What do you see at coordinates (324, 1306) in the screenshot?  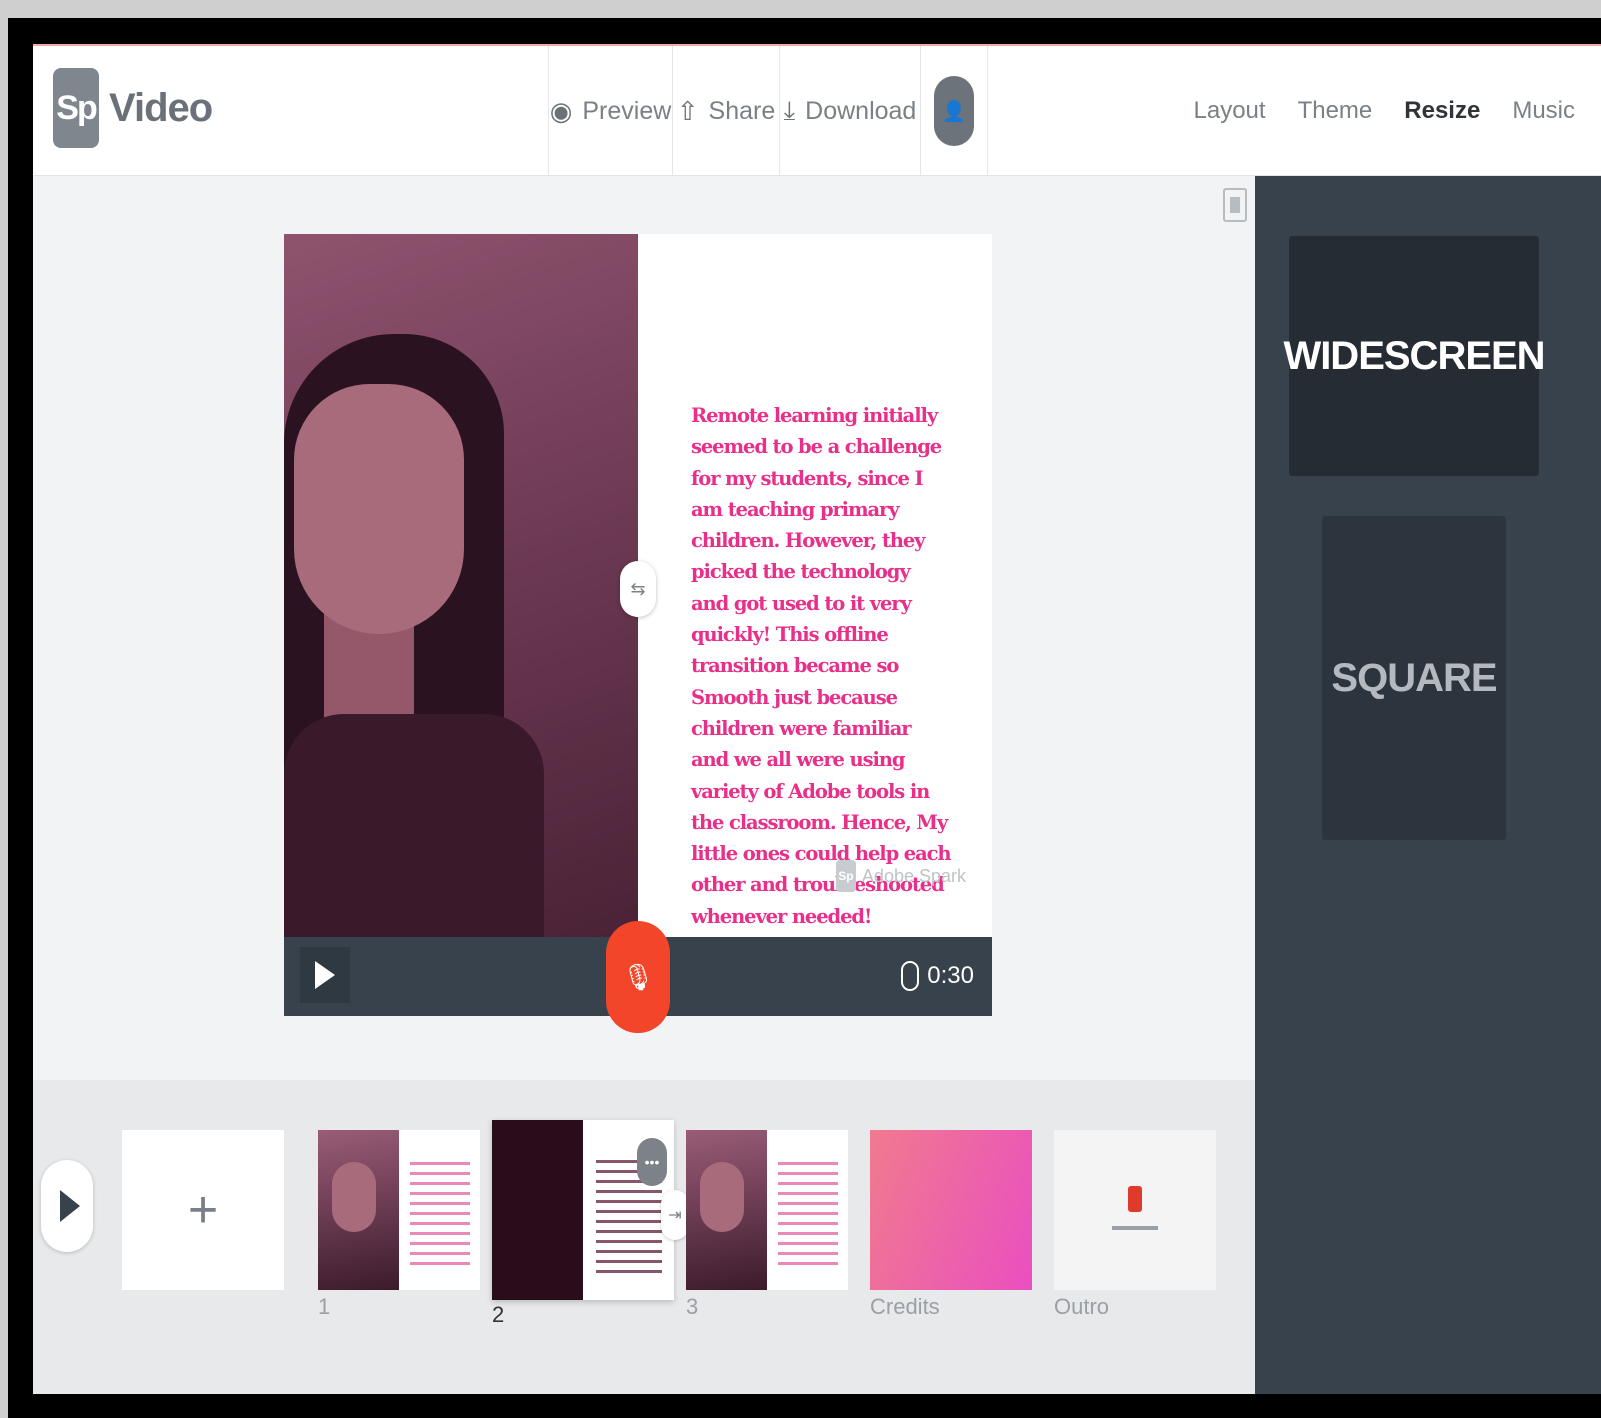 I see `slide-label: 1` at bounding box center [324, 1306].